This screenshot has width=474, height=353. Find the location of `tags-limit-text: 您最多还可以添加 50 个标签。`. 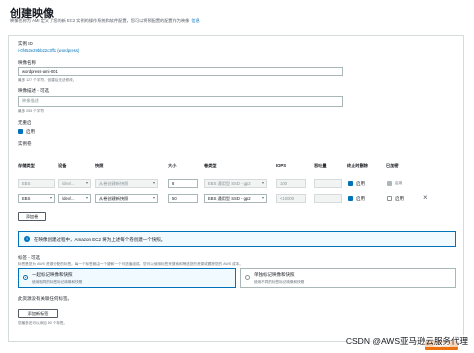

tags-limit-text: 您最多还可以添加 50 个标签。 is located at coordinates (43, 323).